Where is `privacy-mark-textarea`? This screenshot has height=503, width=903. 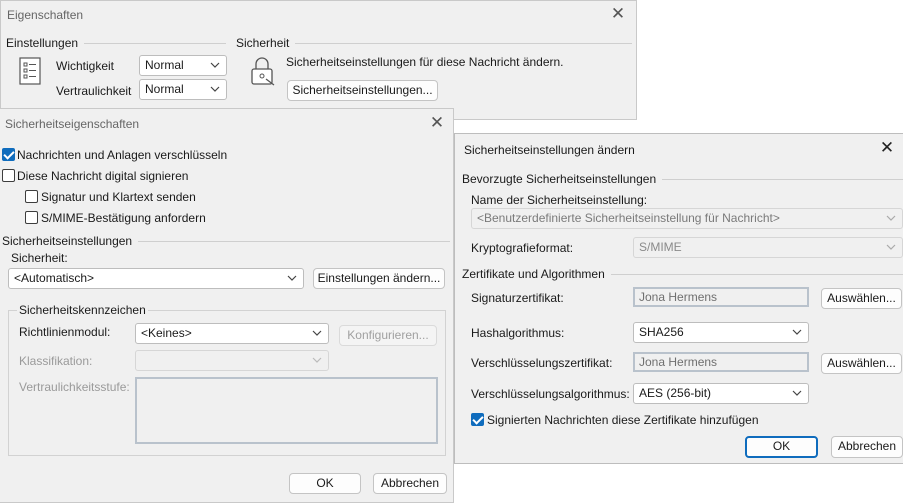
privacy-mark-textarea is located at coordinates (286, 410).